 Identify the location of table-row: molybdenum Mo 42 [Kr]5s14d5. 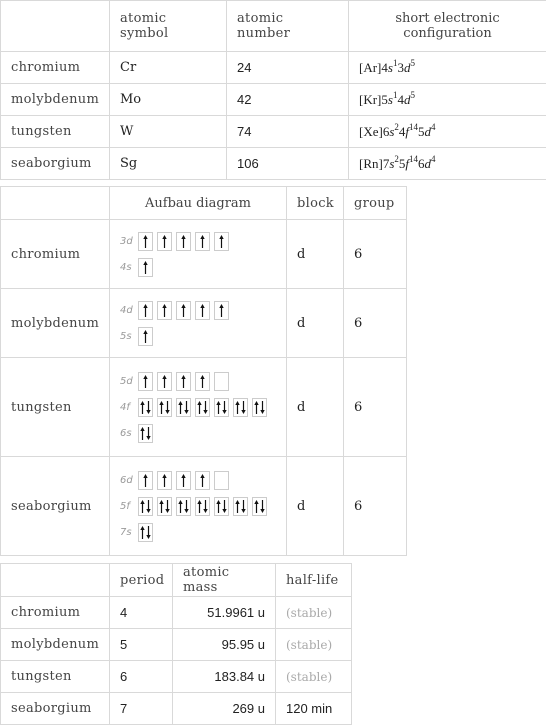
(273, 99).